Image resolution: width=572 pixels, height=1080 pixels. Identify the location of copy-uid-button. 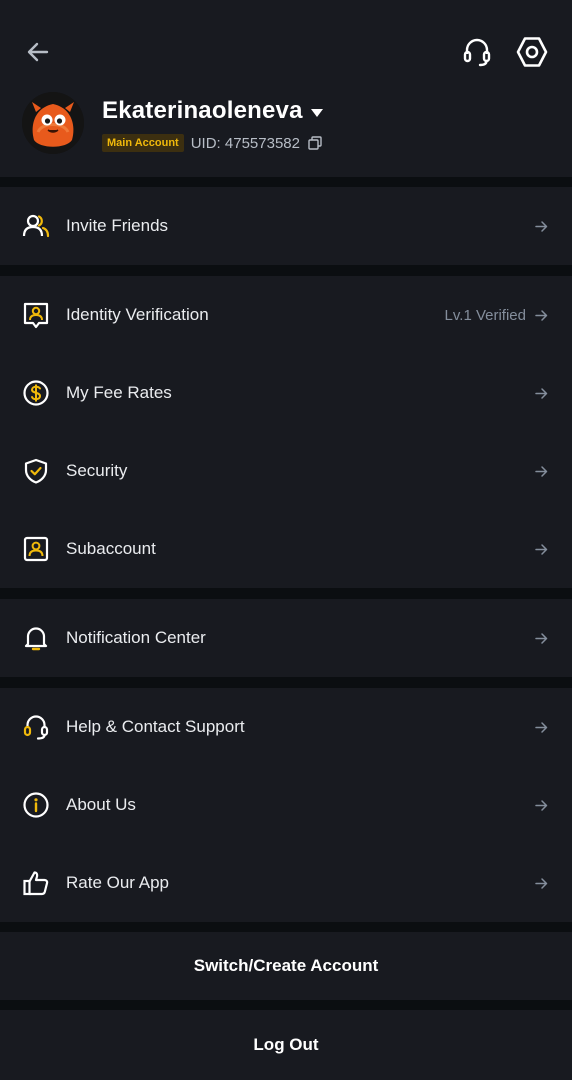
(315, 143).